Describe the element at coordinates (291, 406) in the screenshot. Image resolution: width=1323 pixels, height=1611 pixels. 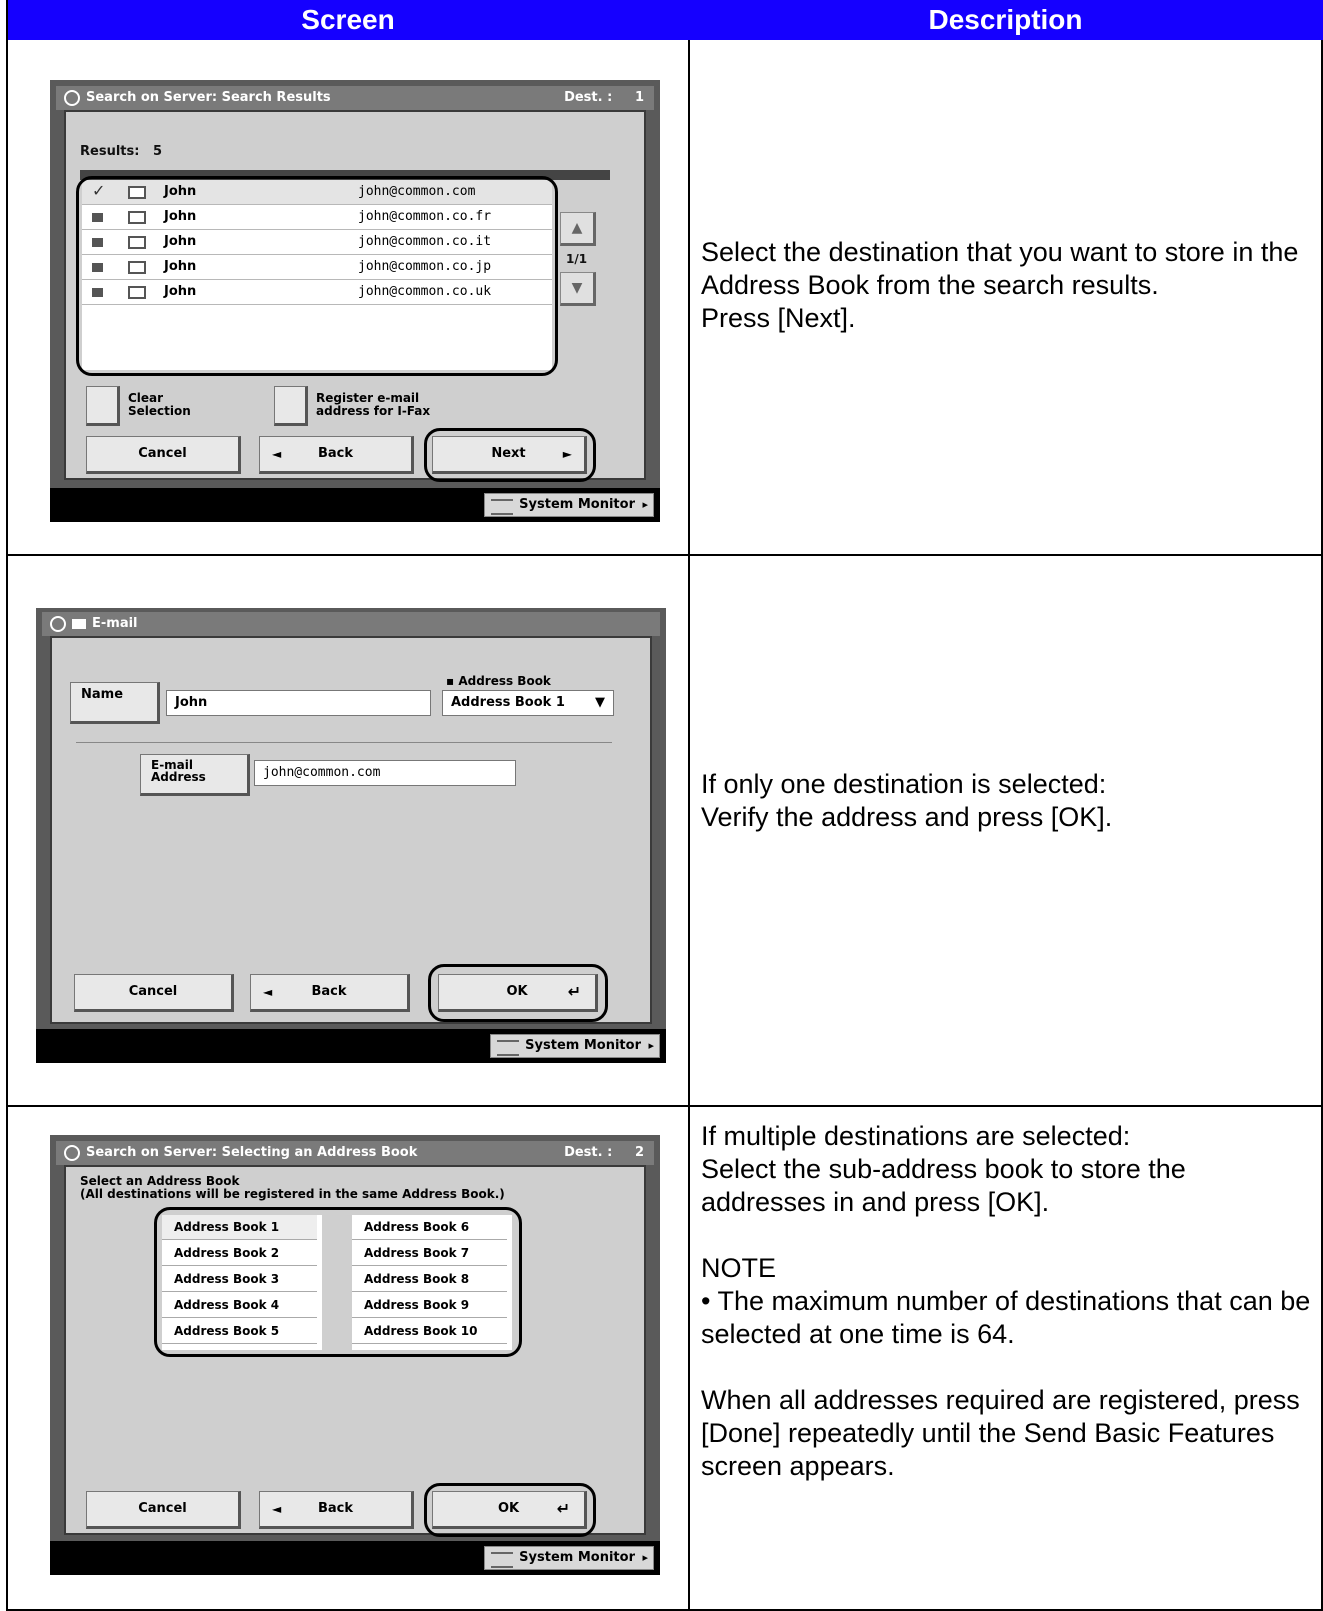
I see `register-ifax-button` at that location.